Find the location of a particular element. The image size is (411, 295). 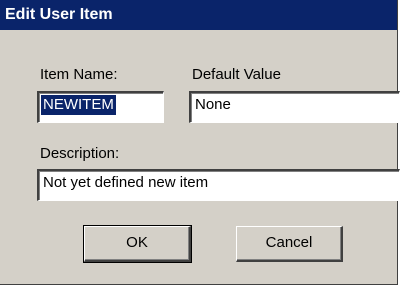

ok-button: OK is located at coordinates (137, 244).